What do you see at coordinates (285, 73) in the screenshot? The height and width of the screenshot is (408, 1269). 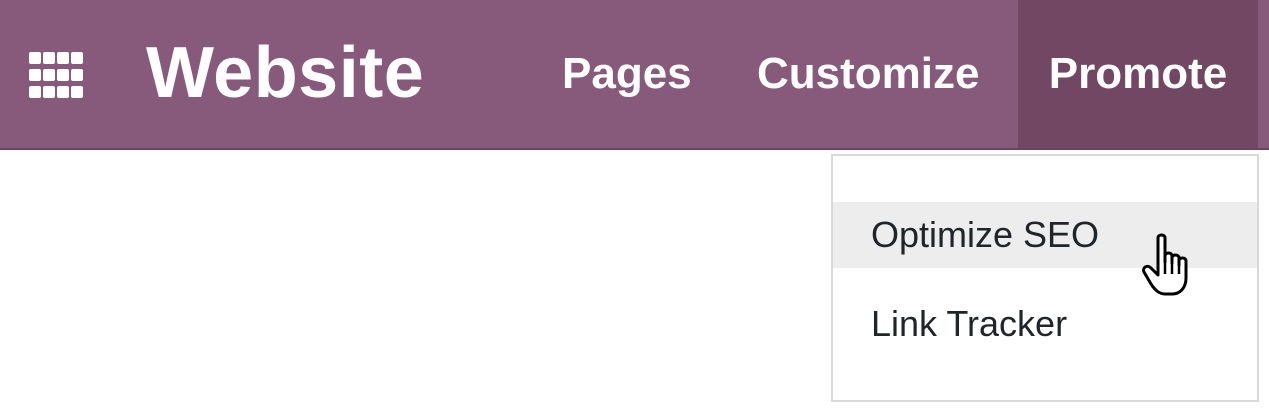 I see `app-brand-title: Website` at bounding box center [285, 73].